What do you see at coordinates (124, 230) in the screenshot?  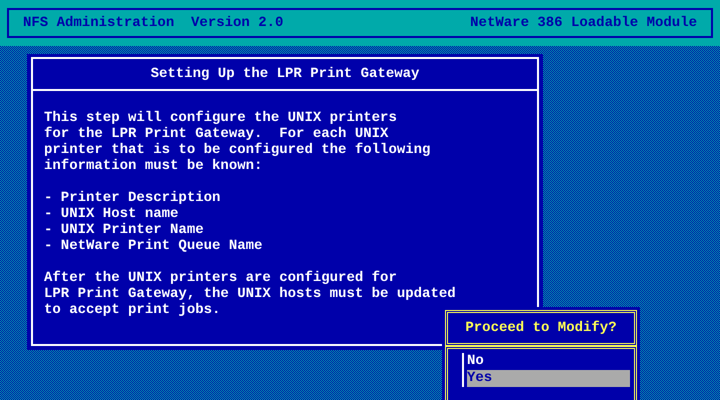 I see `text-line: - UNIX Printer Name` at bounding box center [124, 230].